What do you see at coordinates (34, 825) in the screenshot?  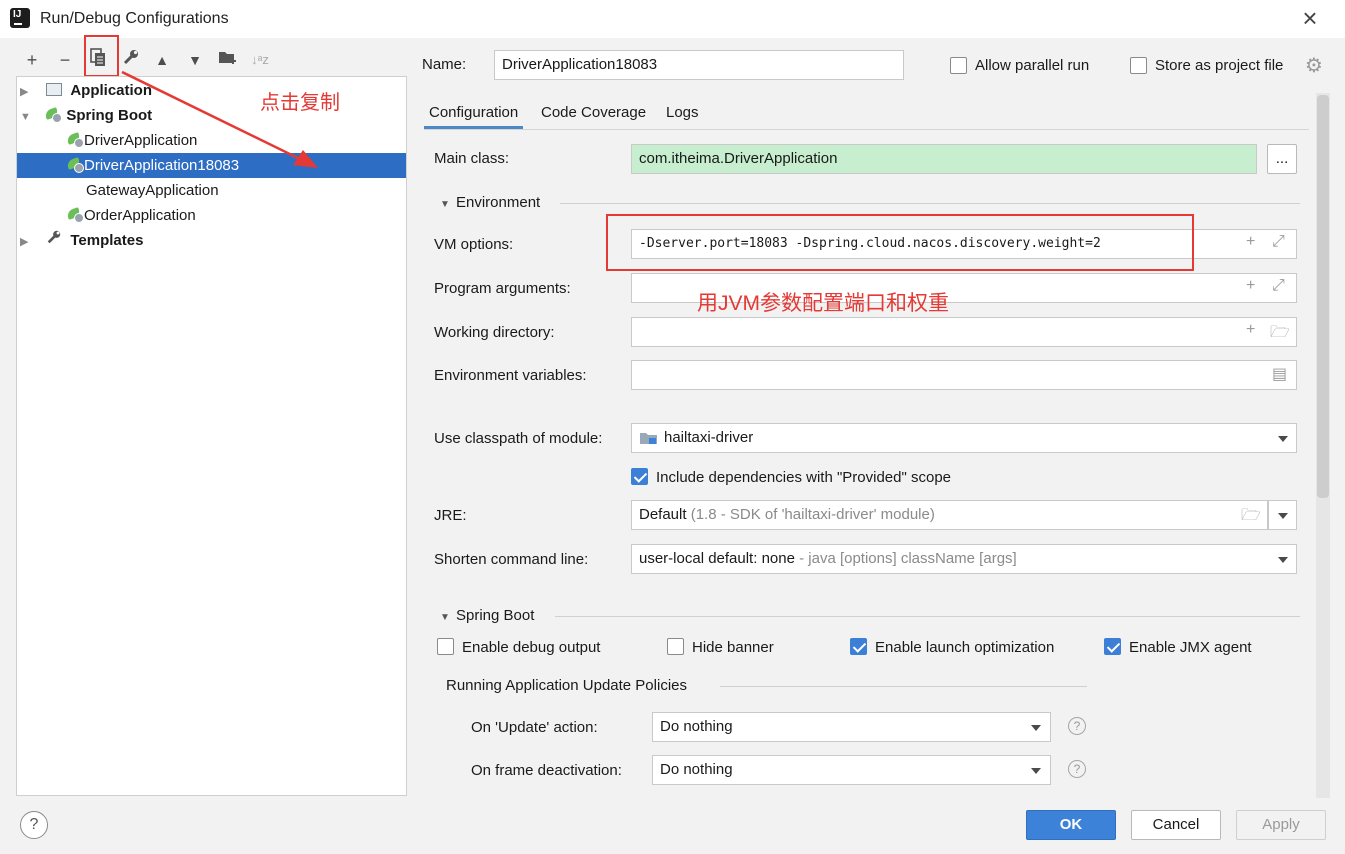 I see `help-button: ?` at bounding box center [34, 825].